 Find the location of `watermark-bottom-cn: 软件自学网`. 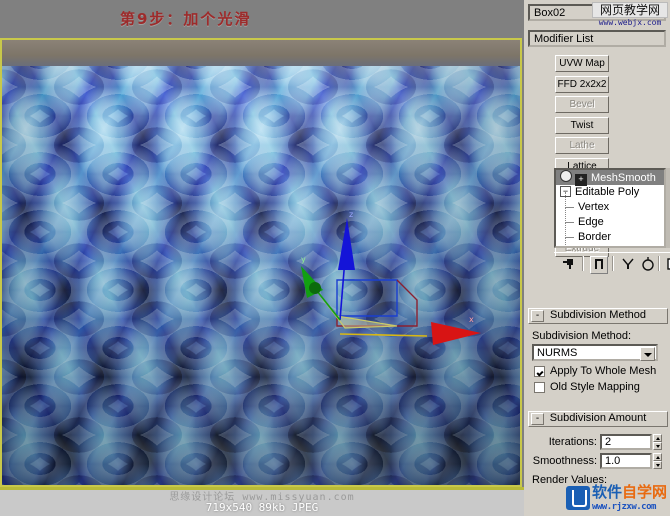

watermark-bottom-cn: 软件自学网 is located at coordinates (629, 493).